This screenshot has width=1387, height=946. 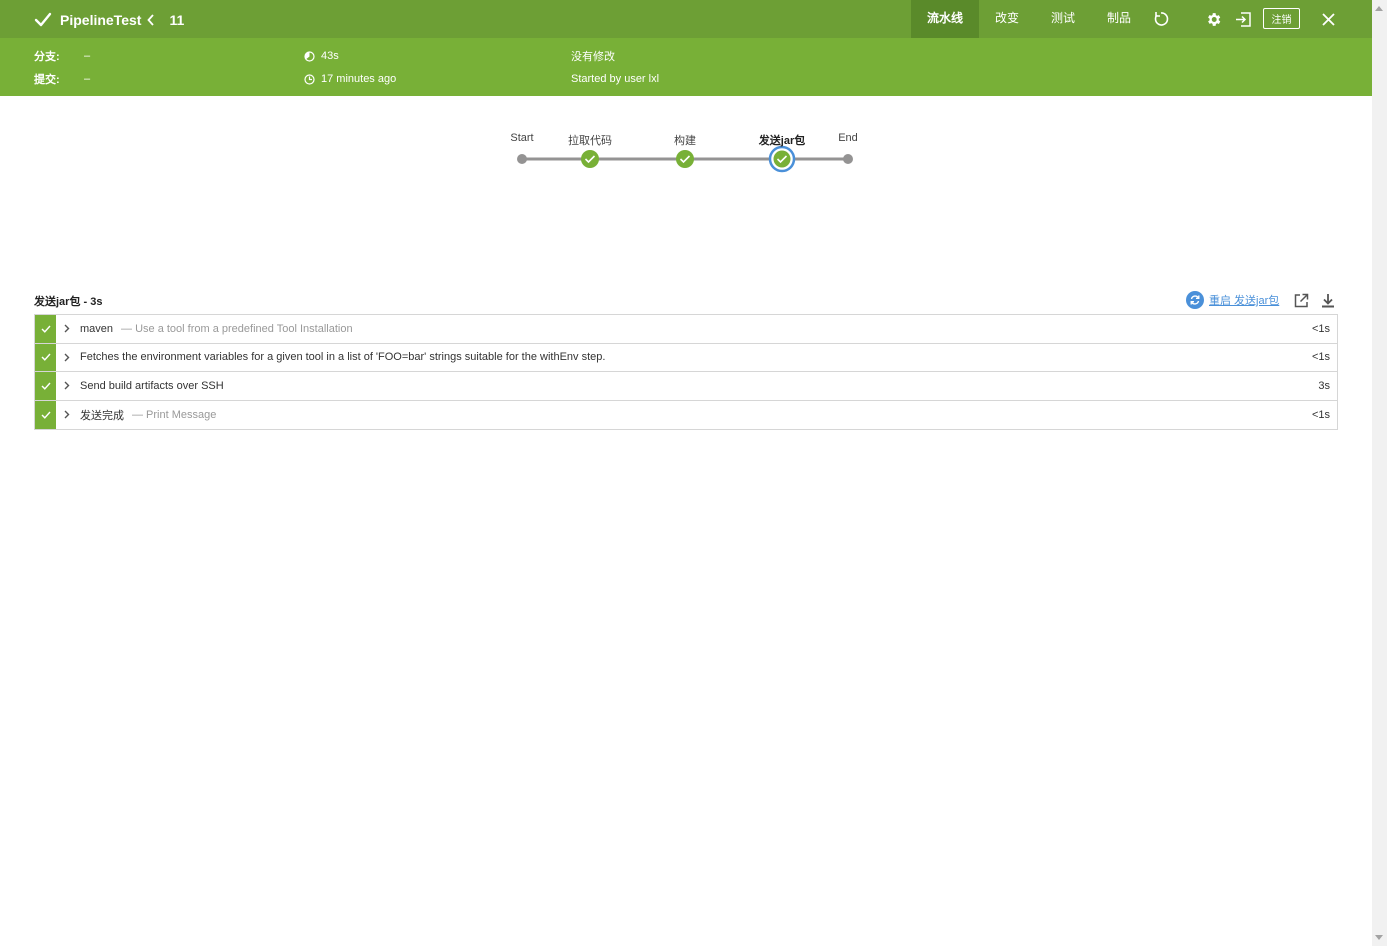 I want to click on scroll-up-arrow-icon, so click(x=1379, y=8).